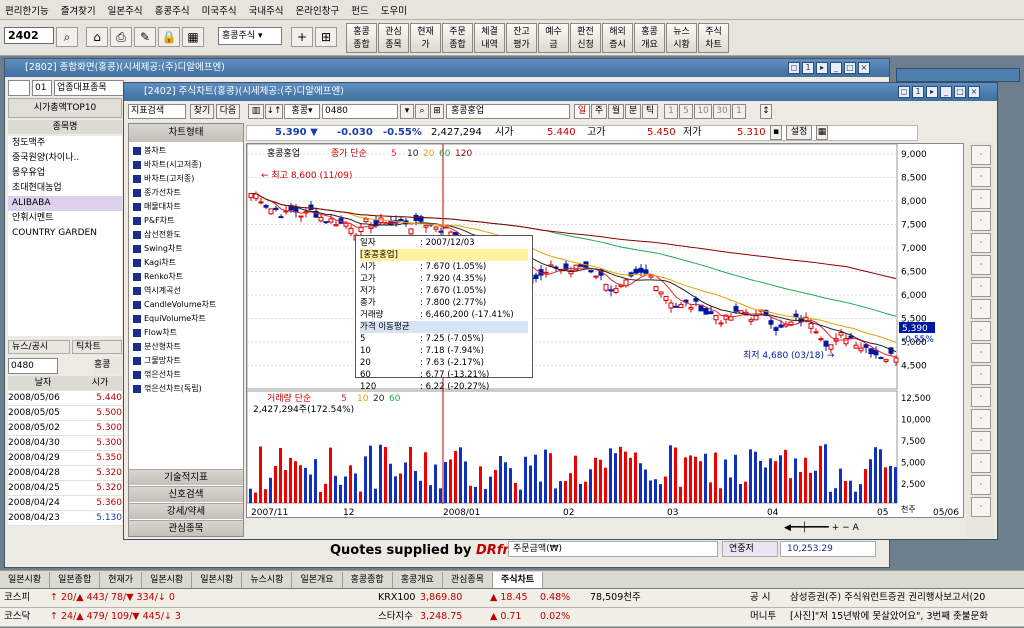 The image size is (1024, 628). Describe the element at coordinates (157, 111) in the screenshot. I see `indicator-search-input: 지표검색` at that location.